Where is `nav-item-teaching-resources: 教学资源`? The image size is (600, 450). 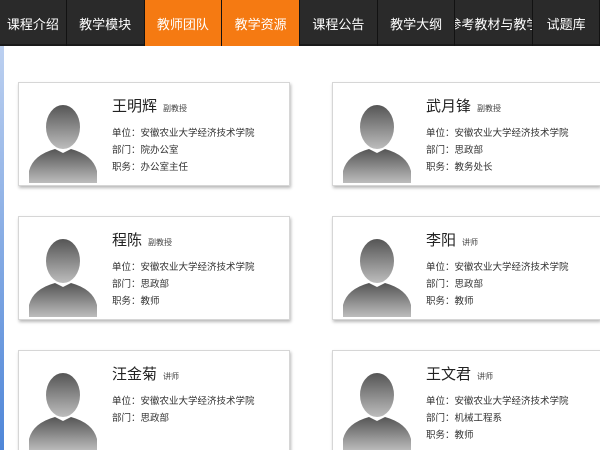 nav-item-teaching-resources: 教学资源 is located at coordinates (261, 23).